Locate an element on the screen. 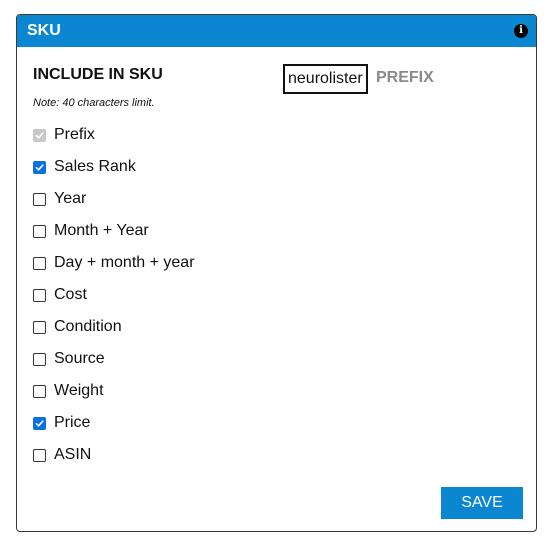 This screenshot has width=555, height=545. option-label: Condition is located at coordinates (88, 327).